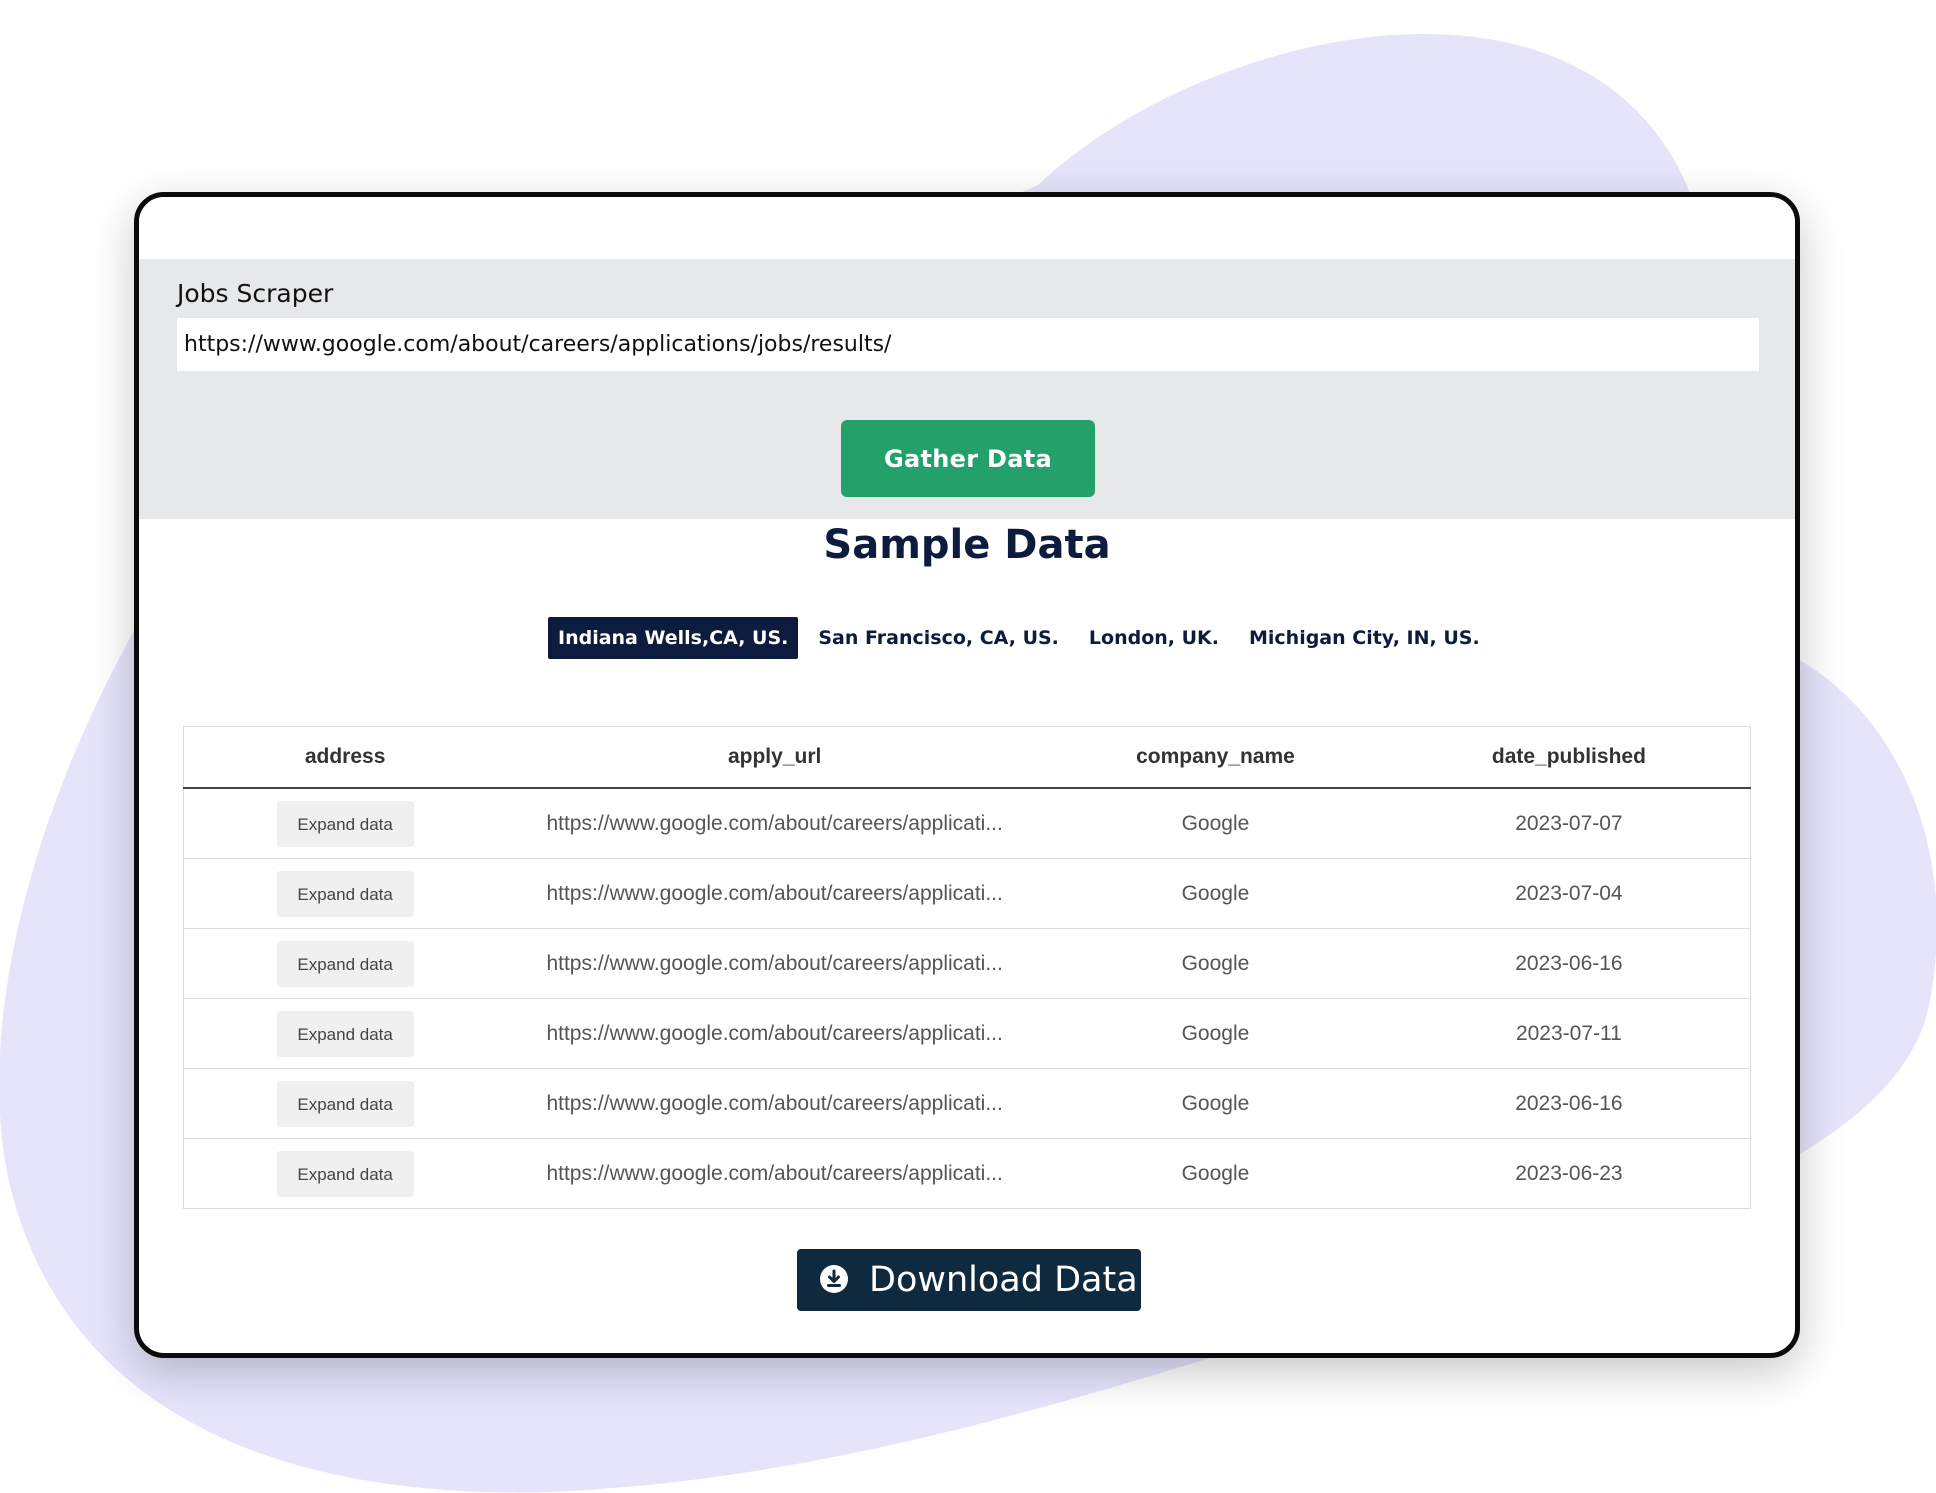  What do you see at coordinates (967, 545) in the screenshot?
I see `sample-data-title: Sample Data` at bounding box center [967, 545].